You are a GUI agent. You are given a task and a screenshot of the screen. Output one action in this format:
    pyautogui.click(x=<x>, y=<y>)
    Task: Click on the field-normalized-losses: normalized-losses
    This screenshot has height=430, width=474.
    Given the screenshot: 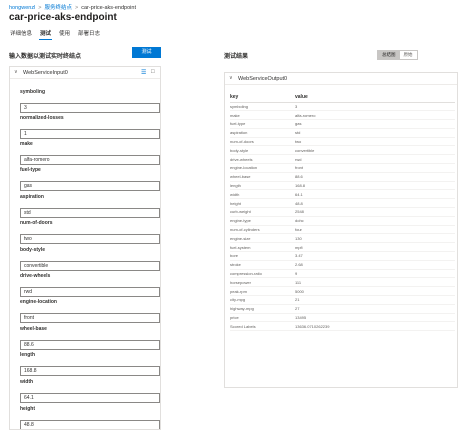 What is the action you would take?
    pyautogui.click(x=90, y=127)
    